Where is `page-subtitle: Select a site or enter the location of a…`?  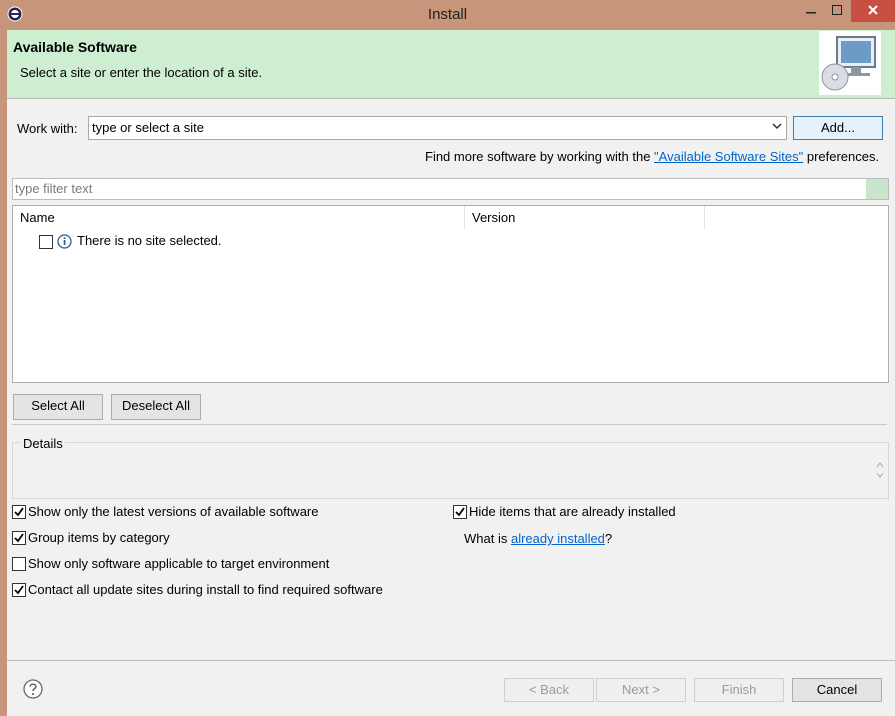
page-subtitle: Select a site or enter the location of a… is located at coordinates (141, 72).